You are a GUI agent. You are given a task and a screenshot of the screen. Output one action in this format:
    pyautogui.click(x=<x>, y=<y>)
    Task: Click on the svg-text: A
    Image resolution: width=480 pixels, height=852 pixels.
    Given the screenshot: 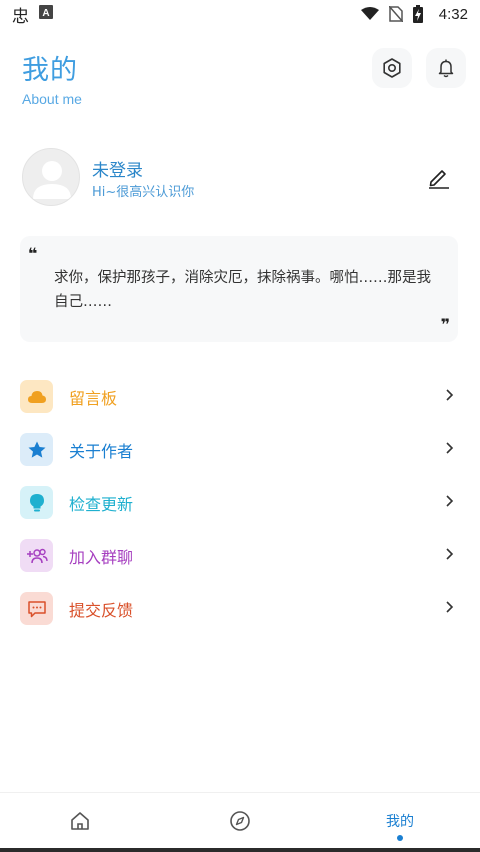 What is the action you would take?
    pyautogui.click(x=45, y=13)
    